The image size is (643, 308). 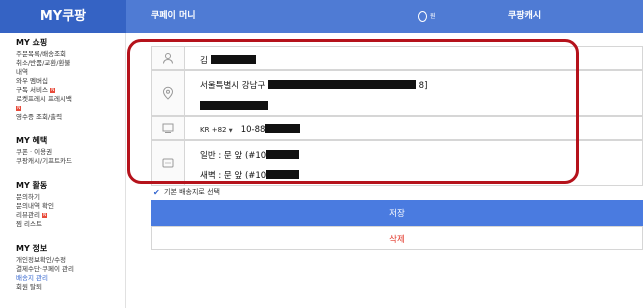 I want to click on sidebar-item-address-book: 배송지 관리, so click(x=70, y=278).